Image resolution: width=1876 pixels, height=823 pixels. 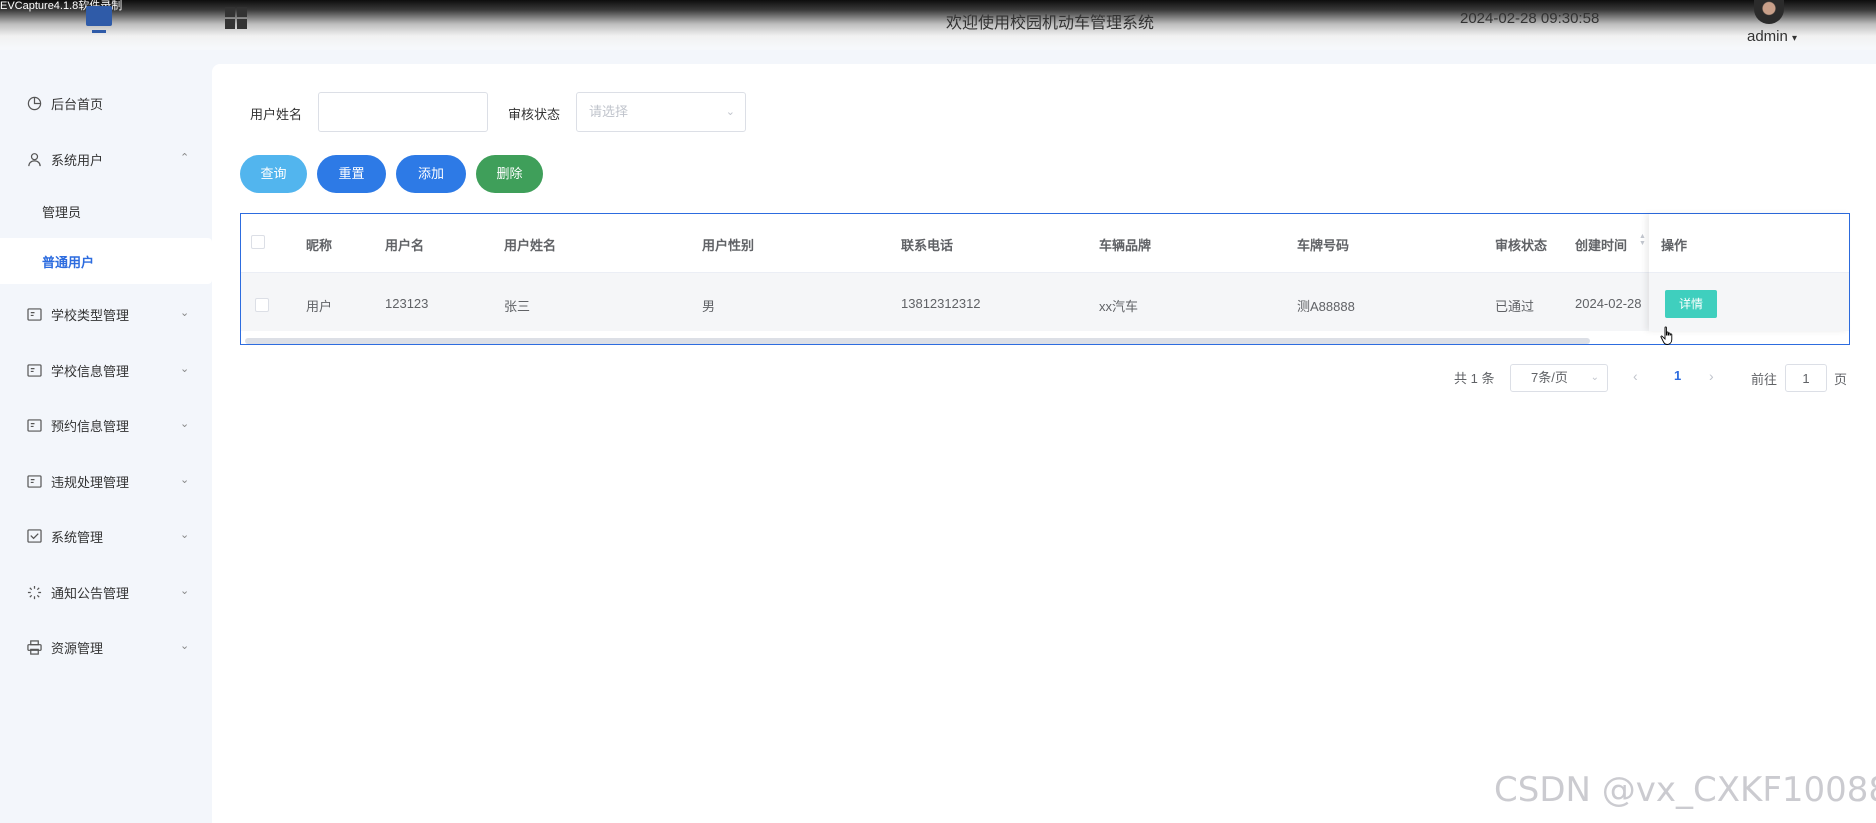 I want to click on sidebar-item-violation: 违规处理管理 ⌄, so click(x=106, y=481).